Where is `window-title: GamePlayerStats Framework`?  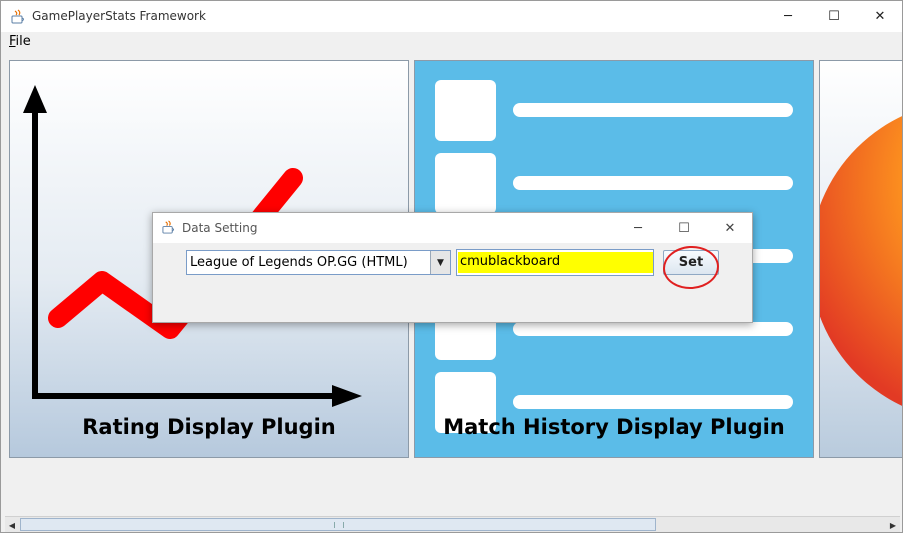 window-title: GamePlayerStats Framework is located at coordinates (119, 16).